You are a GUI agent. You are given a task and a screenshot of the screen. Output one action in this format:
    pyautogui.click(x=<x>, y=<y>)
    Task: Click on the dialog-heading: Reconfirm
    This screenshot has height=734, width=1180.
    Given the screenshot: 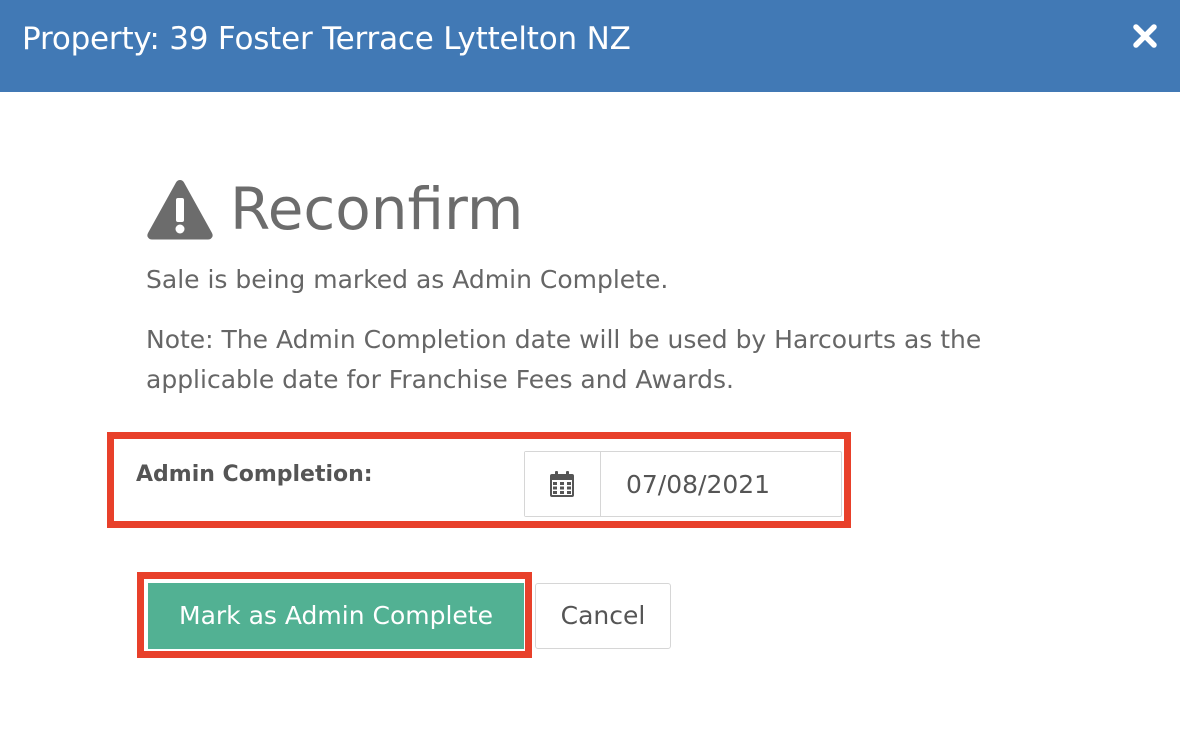 What is the action you would take?
    pyautogui.click(x=377, y=209)
    